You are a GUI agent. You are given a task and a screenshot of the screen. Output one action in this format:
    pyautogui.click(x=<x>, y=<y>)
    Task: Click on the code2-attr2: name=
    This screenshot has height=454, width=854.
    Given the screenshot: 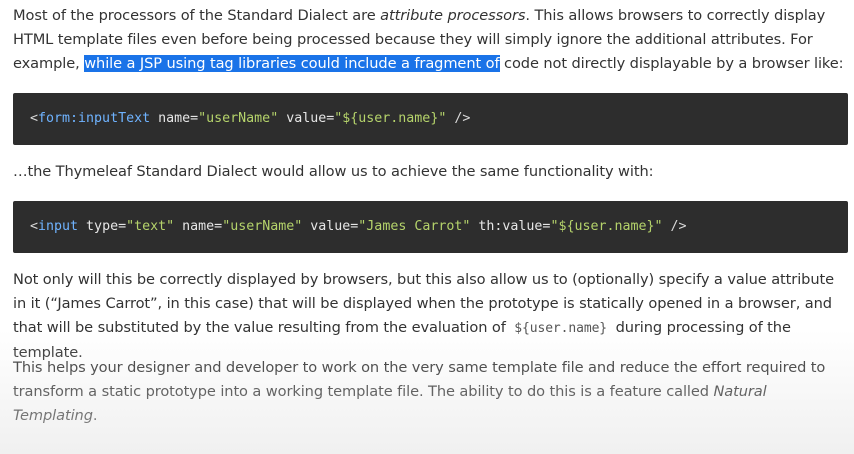 What is the action you would take?
    pyautogui.click(x=198, y=226)
    